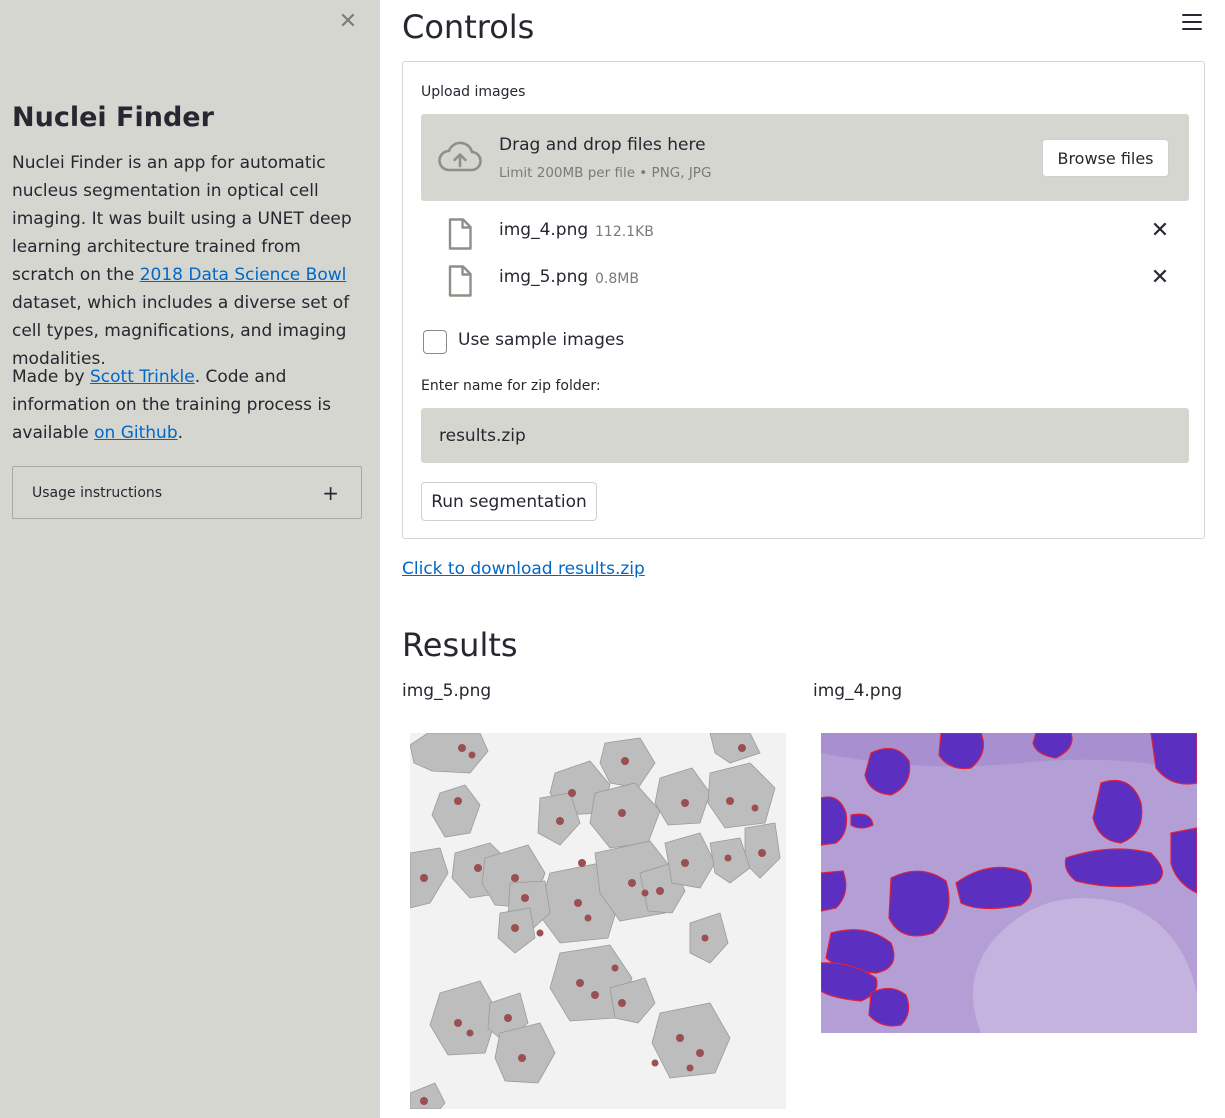  What do you see at coordinates (460, 645) in the screenshot?
I see `results-heading: Results` at bounding box center [460, 645].